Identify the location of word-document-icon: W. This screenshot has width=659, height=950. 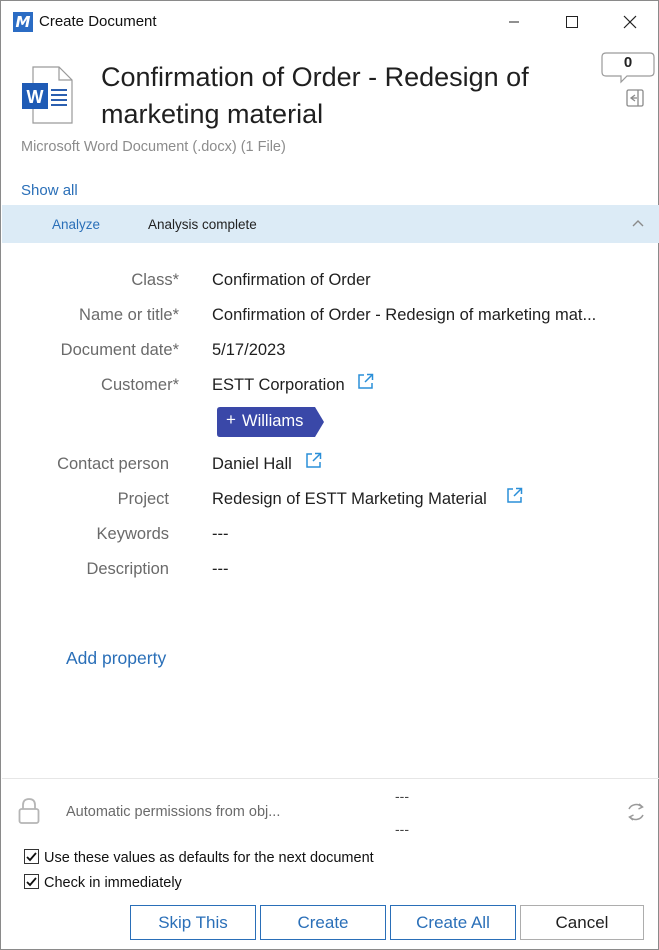
(47, 95).